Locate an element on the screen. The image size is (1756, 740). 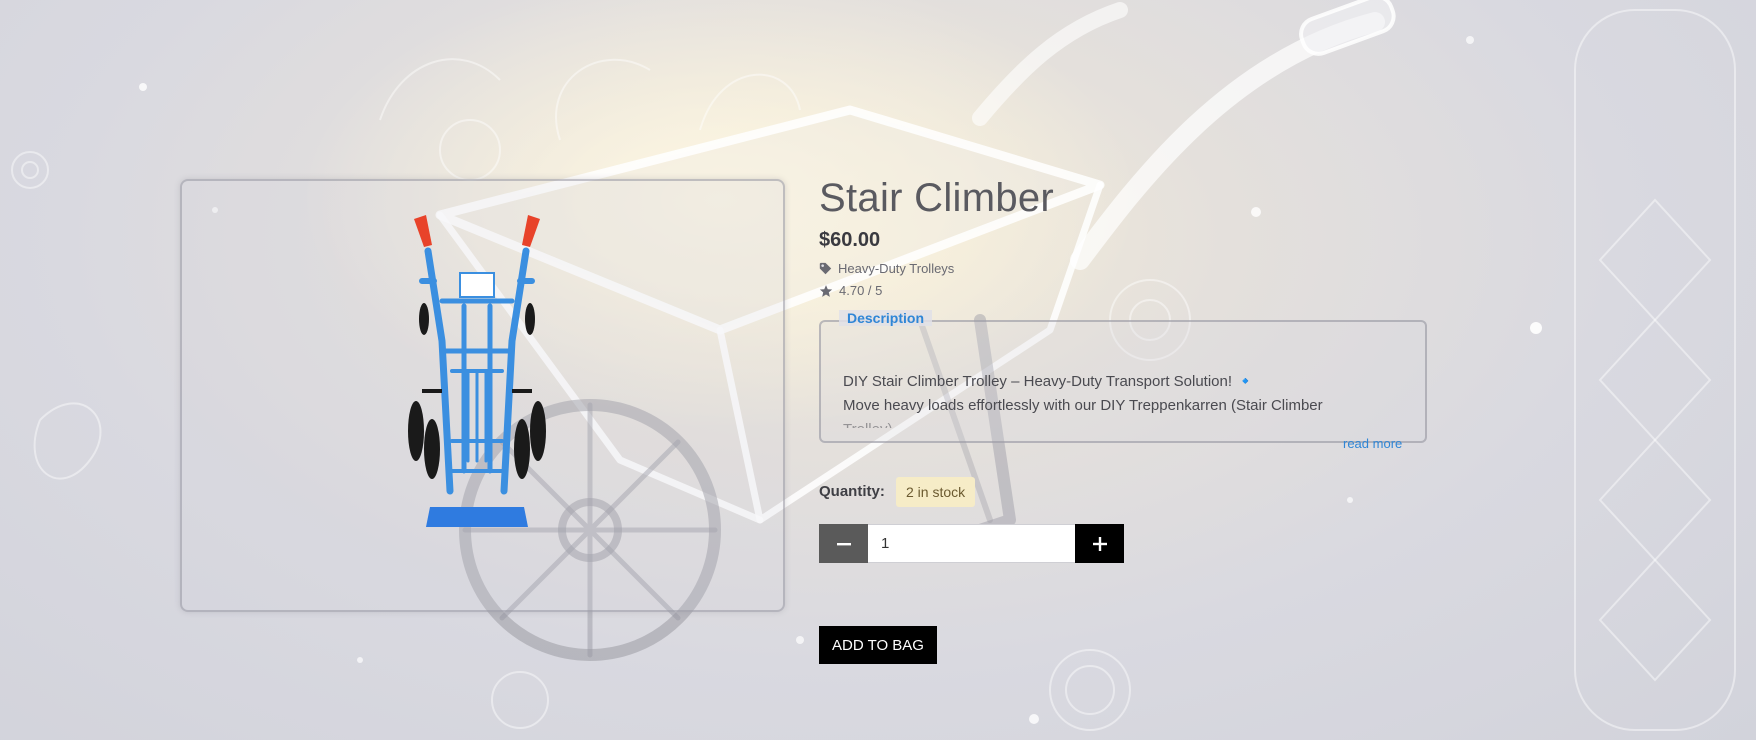
quantity-label: Quantity: is located at coordinates (852, 491).